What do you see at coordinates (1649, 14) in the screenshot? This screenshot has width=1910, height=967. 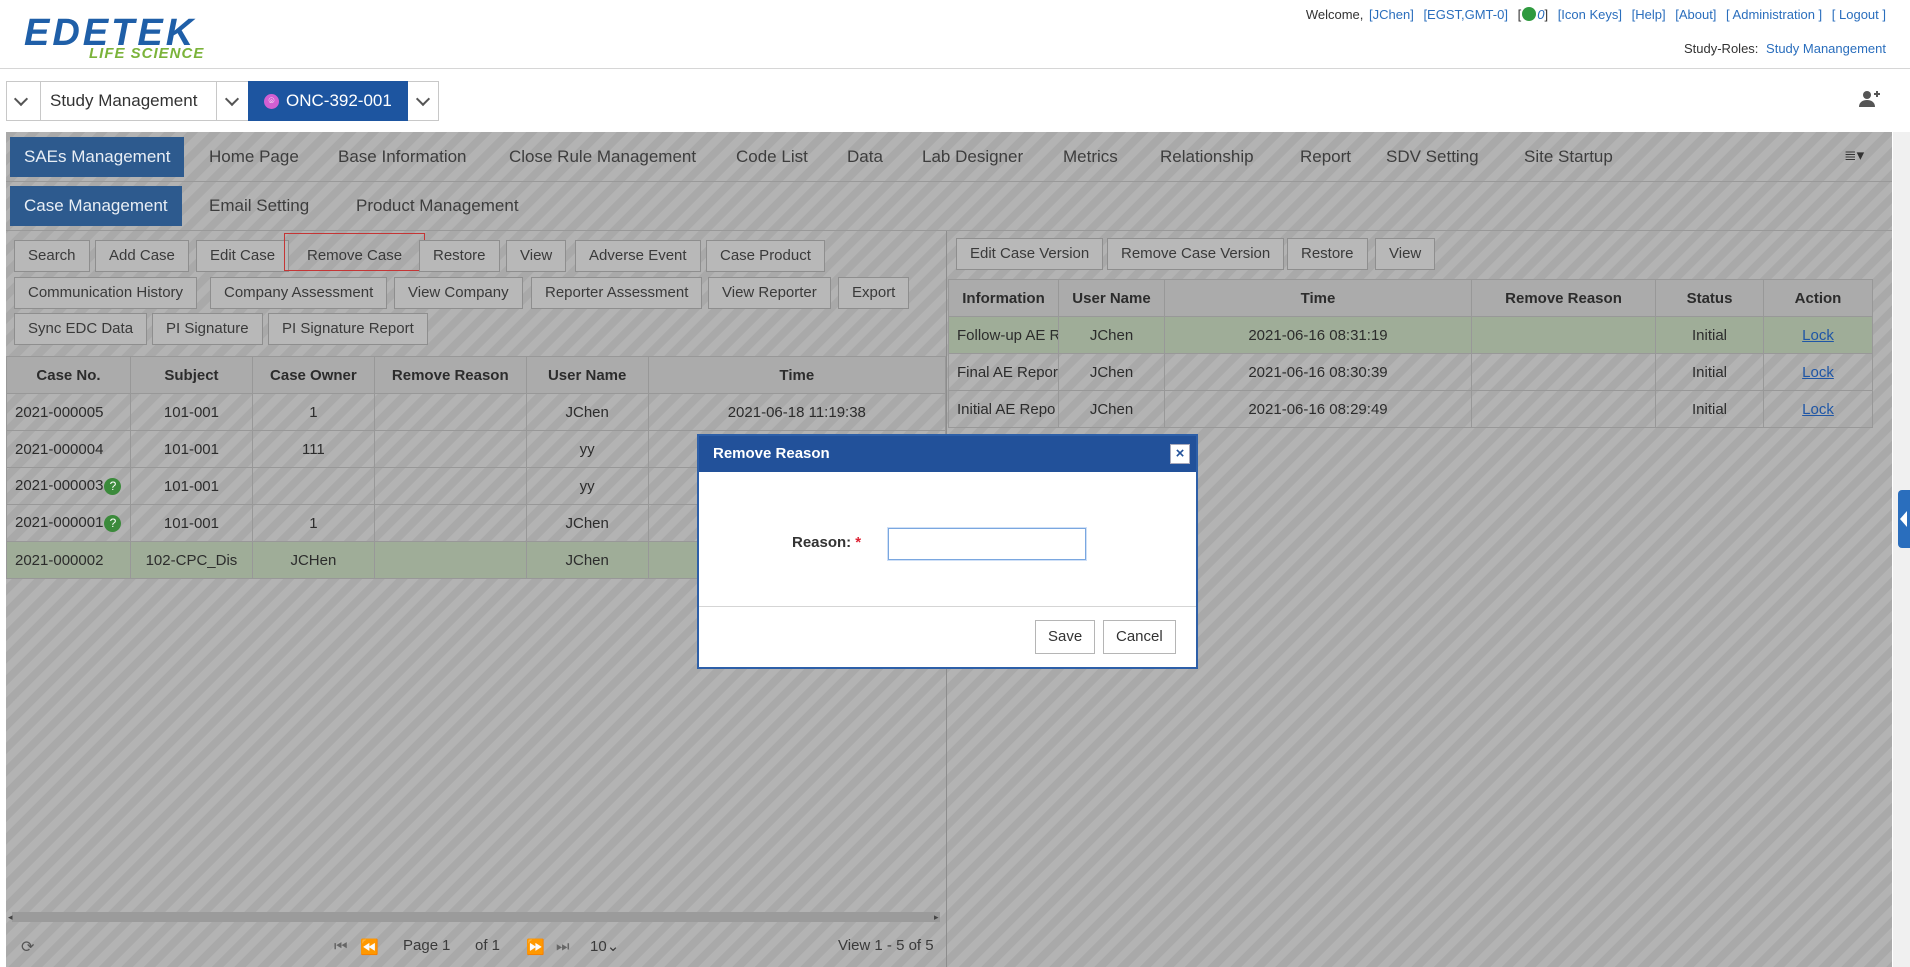 I see `help-link: [Help]` at bounding box center [1649, 14].